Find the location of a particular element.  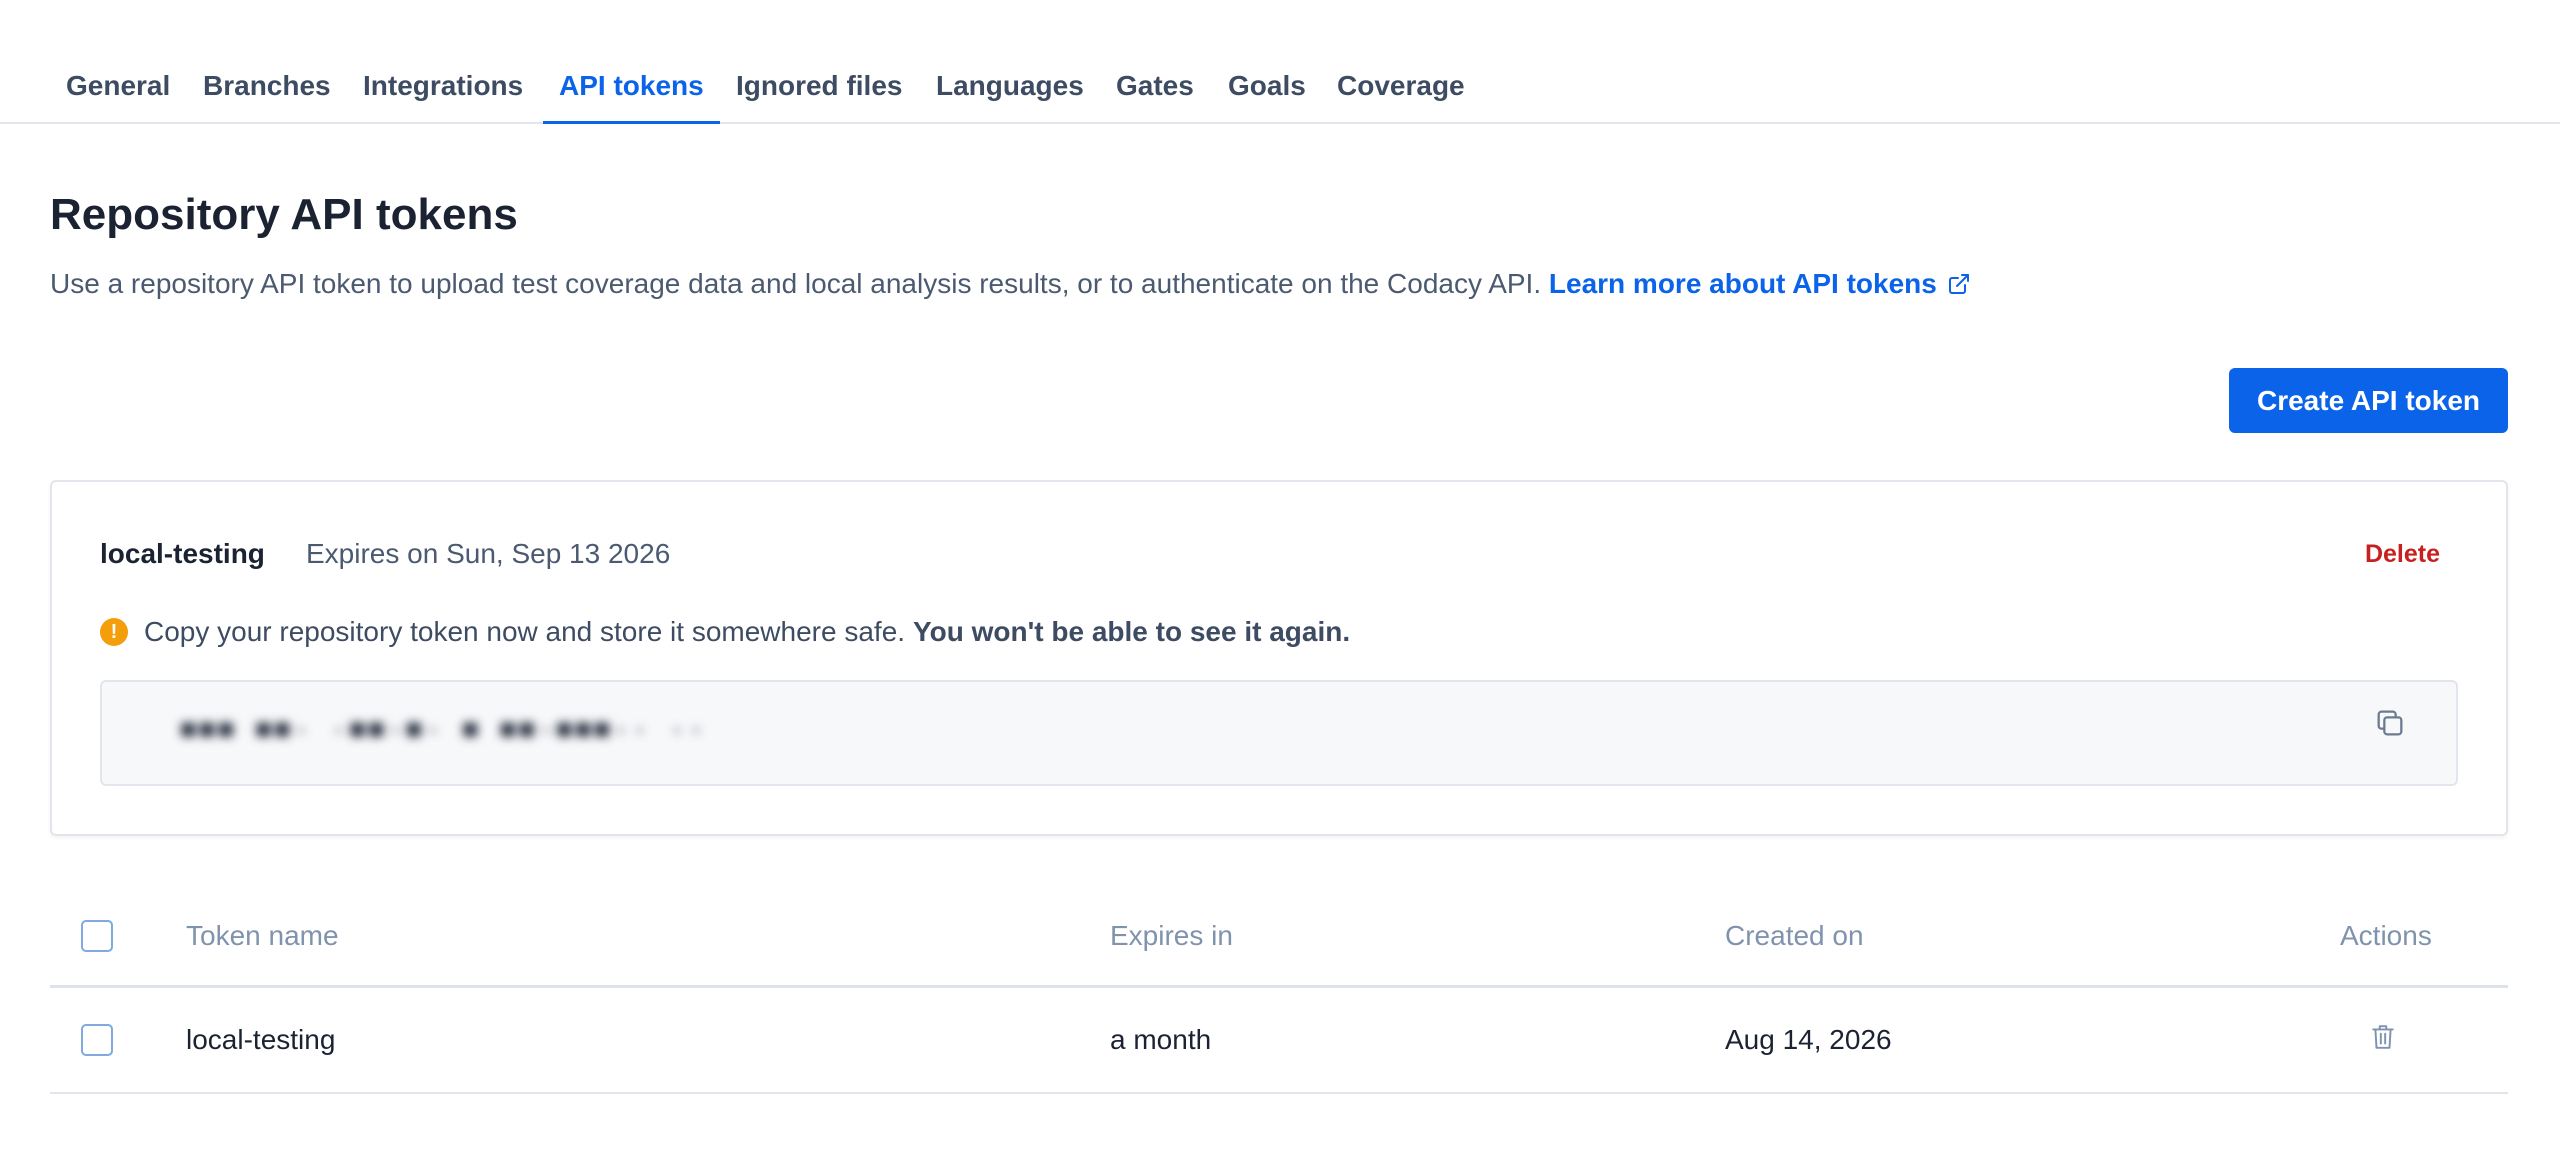

trash-icon is located at coordinates (2383, 1036).